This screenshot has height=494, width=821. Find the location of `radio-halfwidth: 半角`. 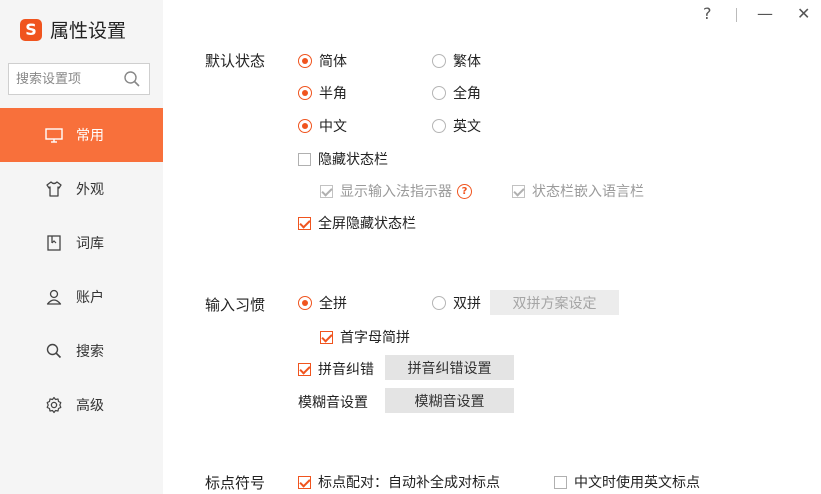

radio-halfwidth: 半角 is located at coordinates (322, 93).